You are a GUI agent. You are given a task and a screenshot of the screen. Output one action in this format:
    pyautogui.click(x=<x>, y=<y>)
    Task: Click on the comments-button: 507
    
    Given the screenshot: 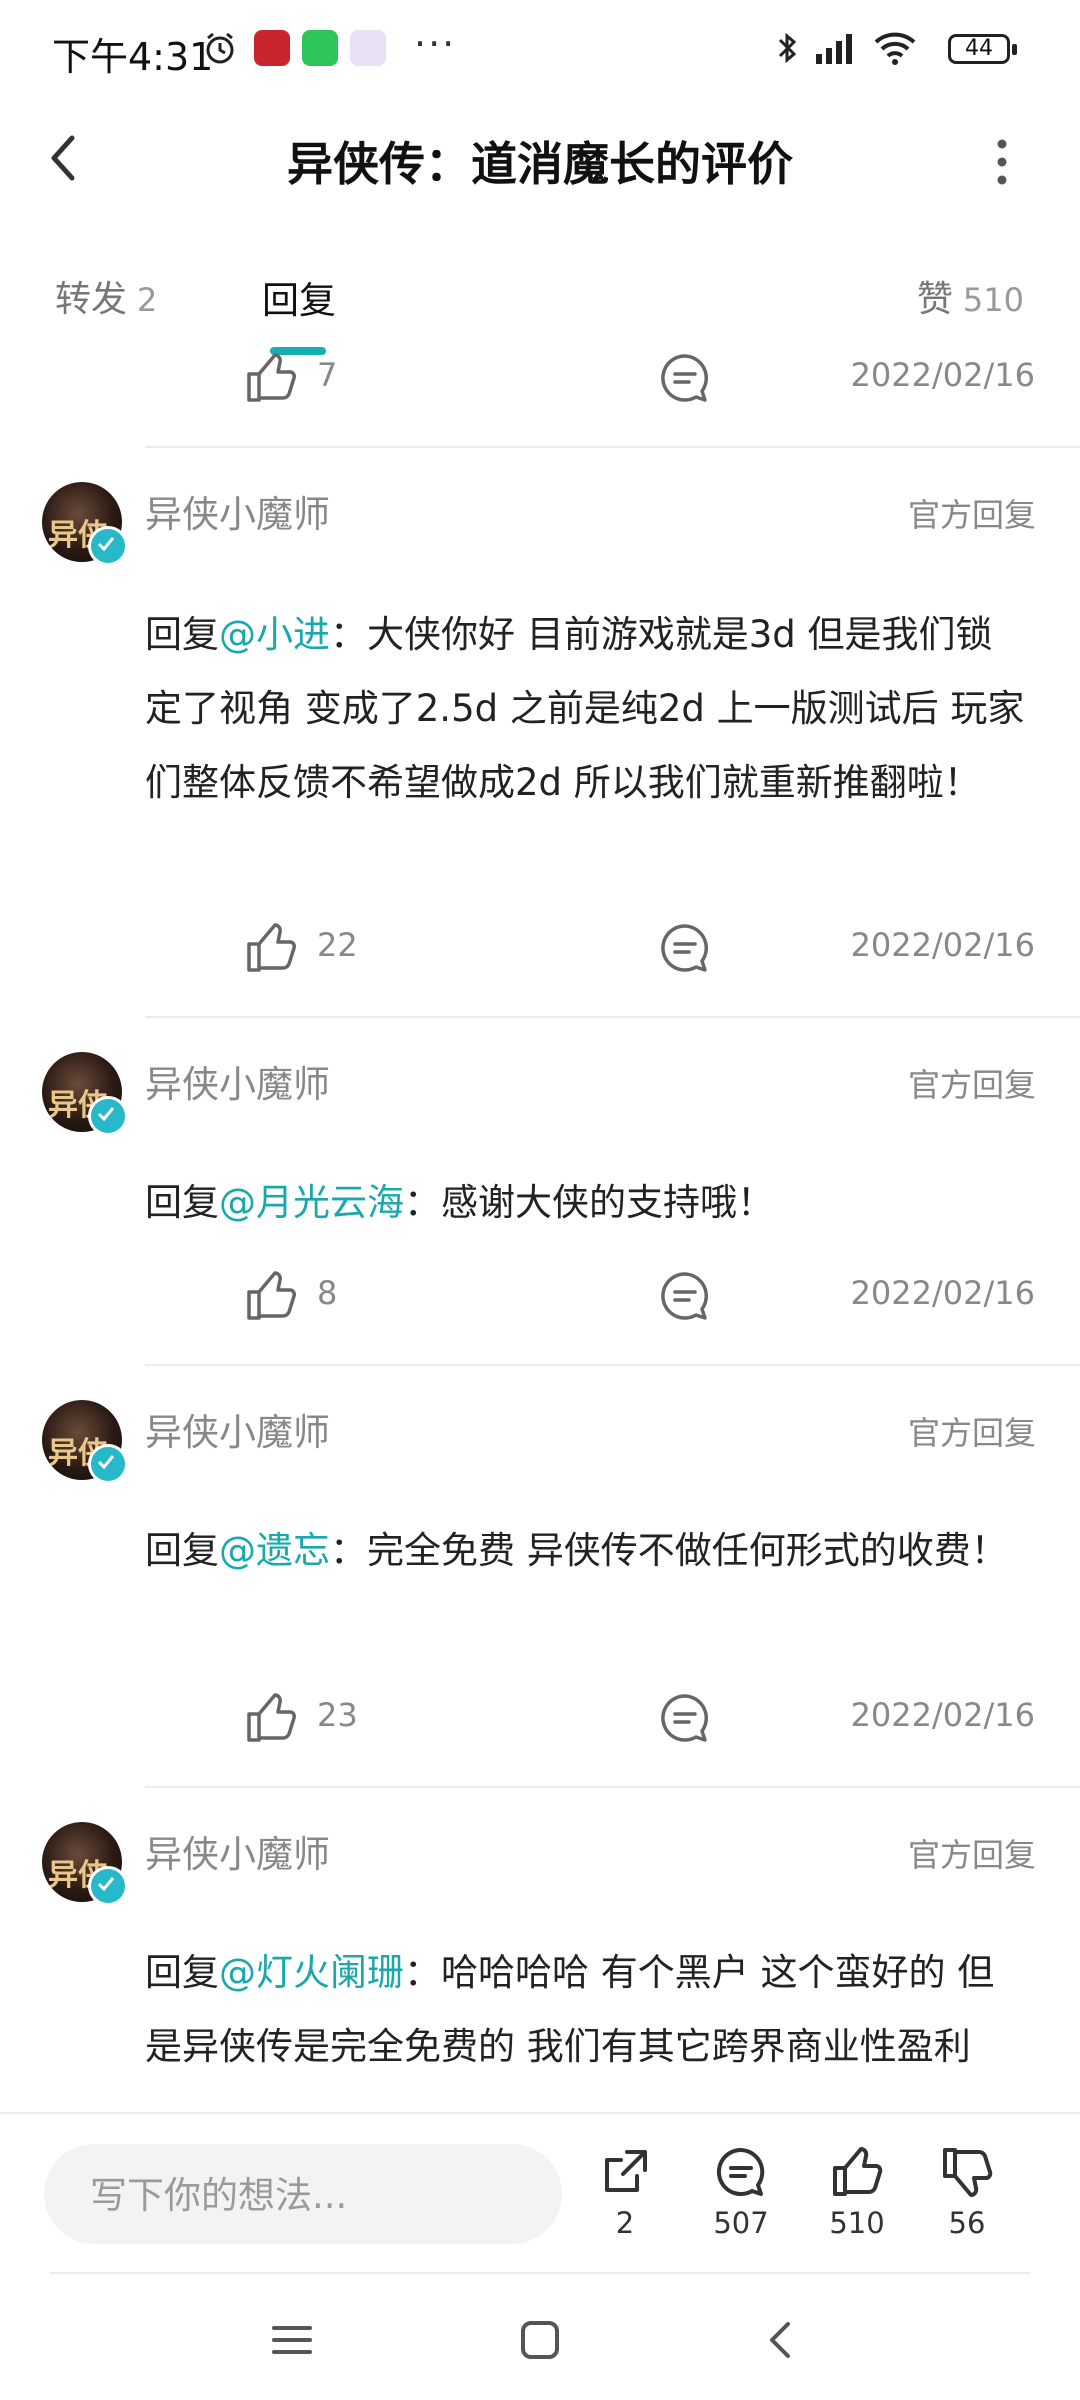 What is the action you would take?
    pyautogui.click(x=741, y=2192)
    